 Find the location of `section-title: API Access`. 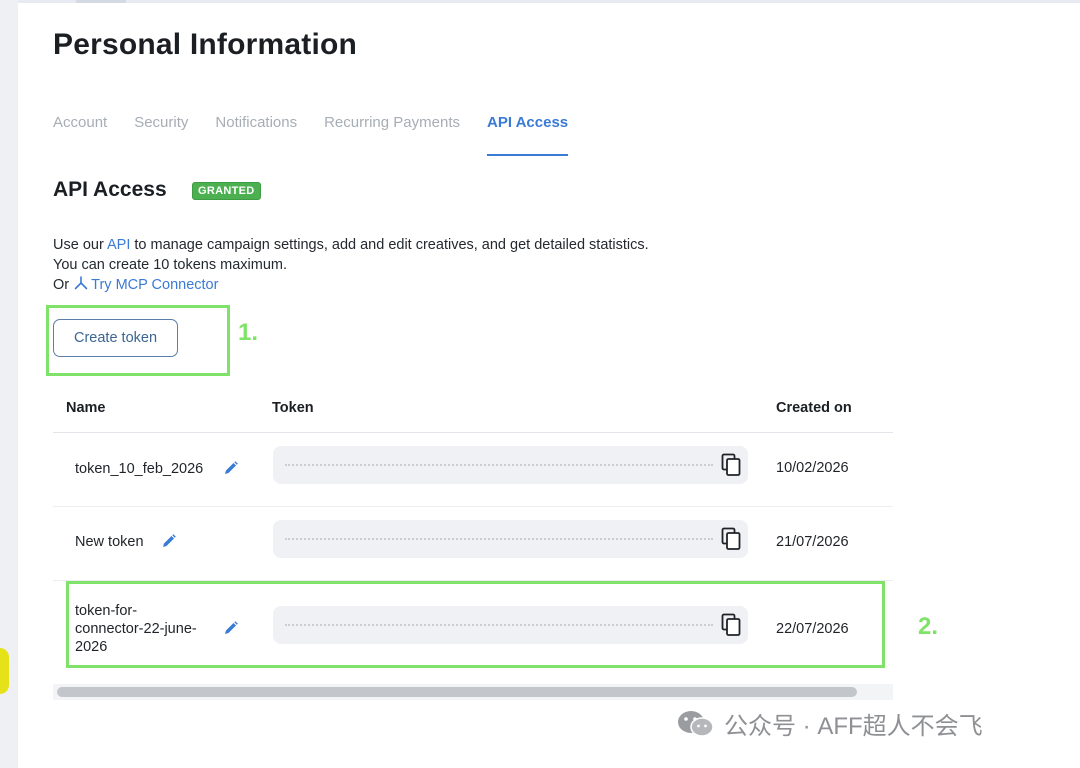

section-title: API Access is located at coordinates (110, 189).